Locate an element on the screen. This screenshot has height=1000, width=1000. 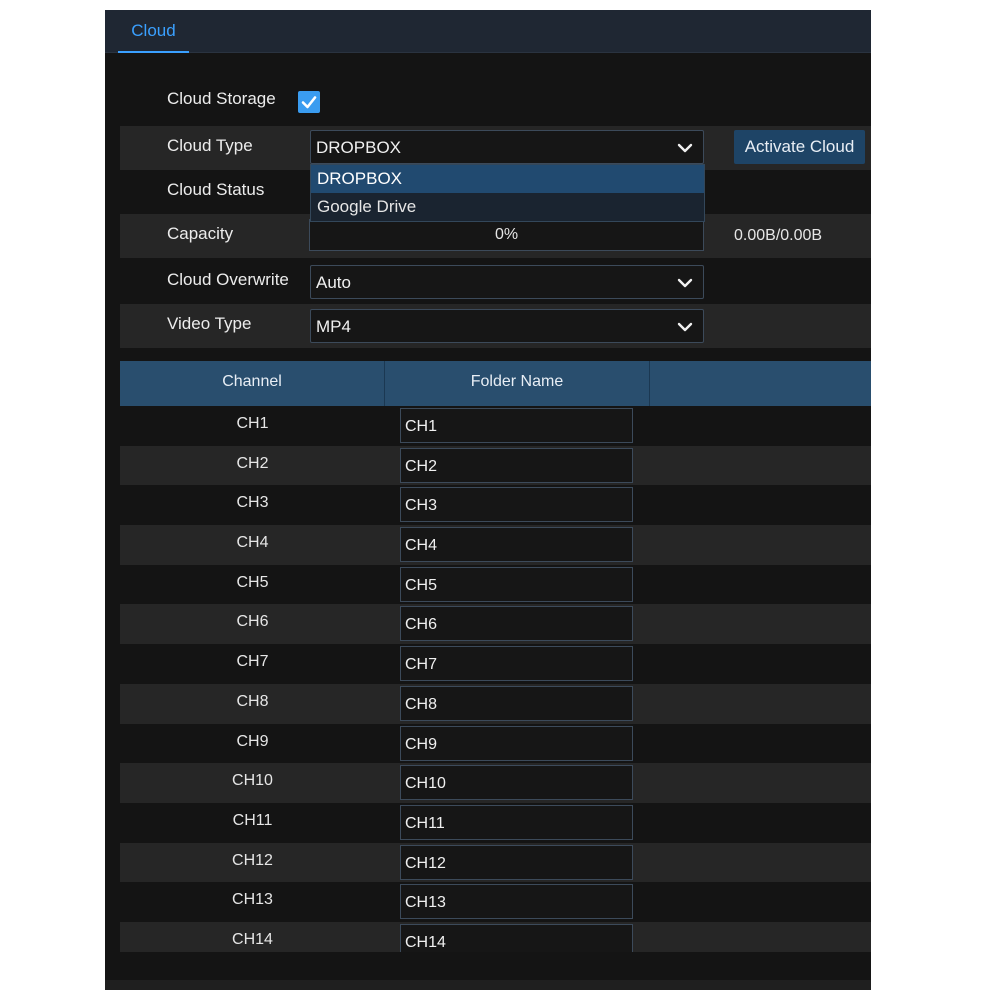
tab-cloud: Cloud is located at coordinates (153, 31).